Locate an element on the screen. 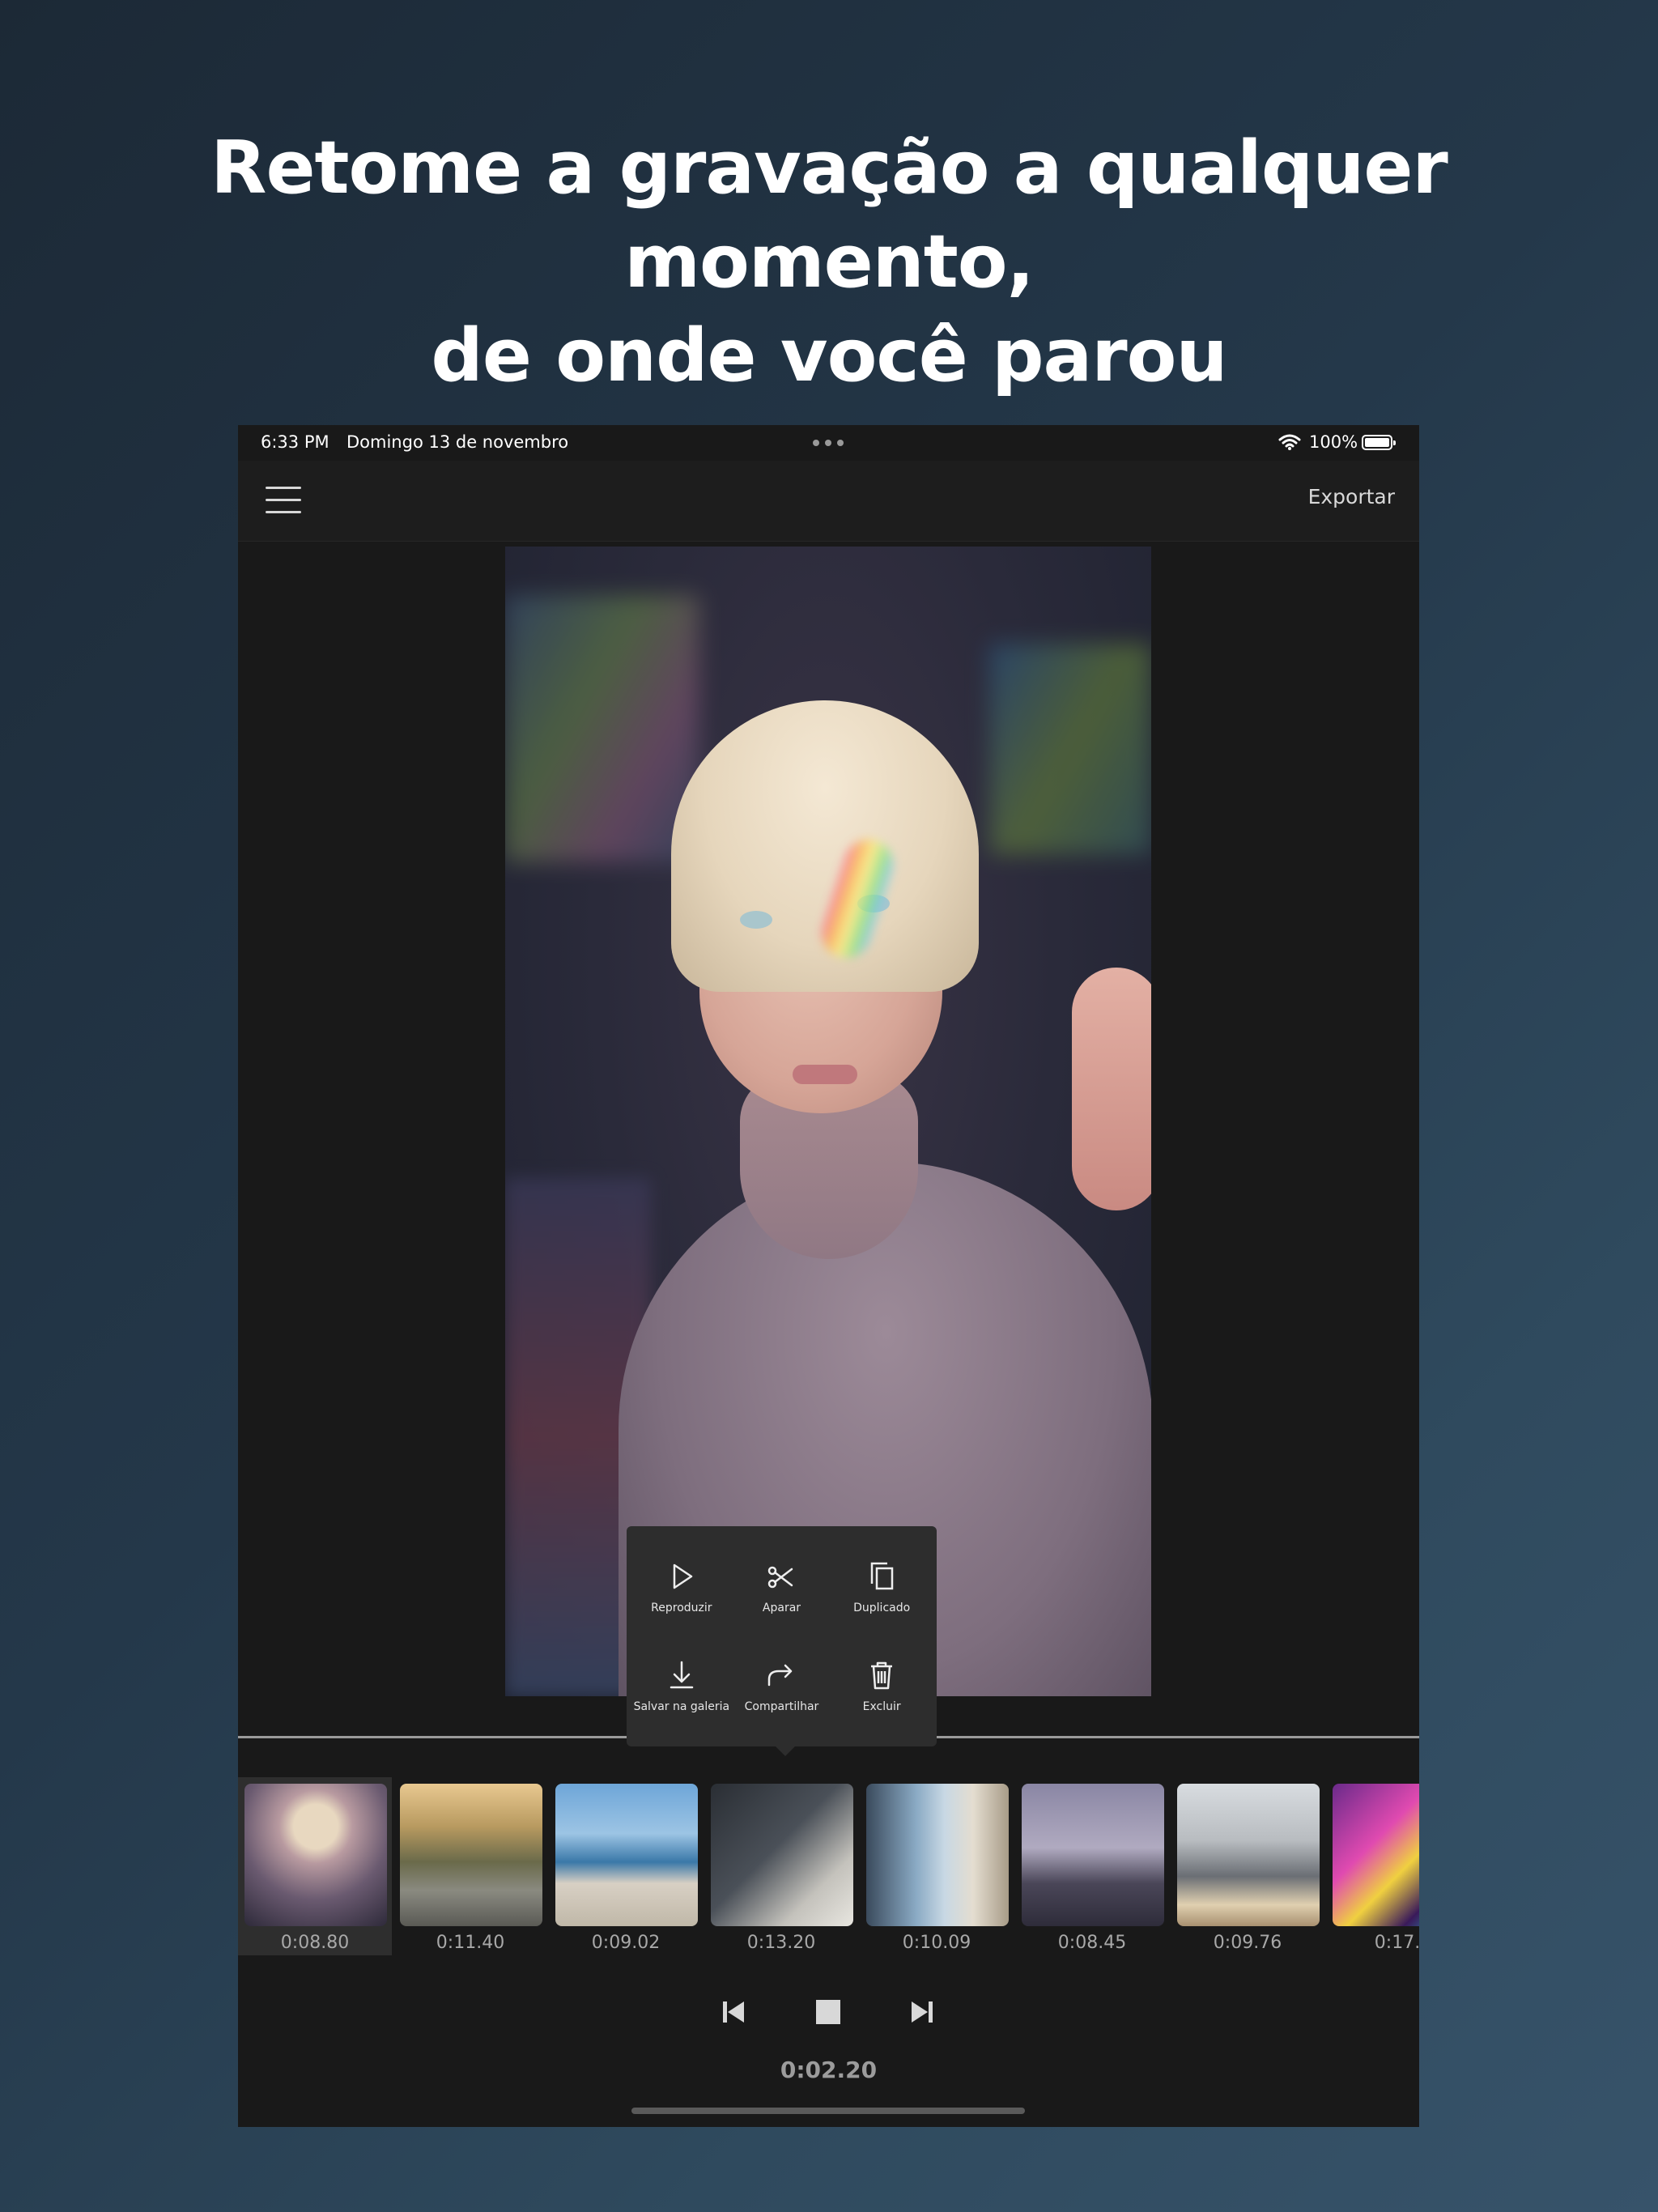 This screenshot has width=1658, height=2212. clip-item: 0:10.09 is located at coordinates (937, 1866).